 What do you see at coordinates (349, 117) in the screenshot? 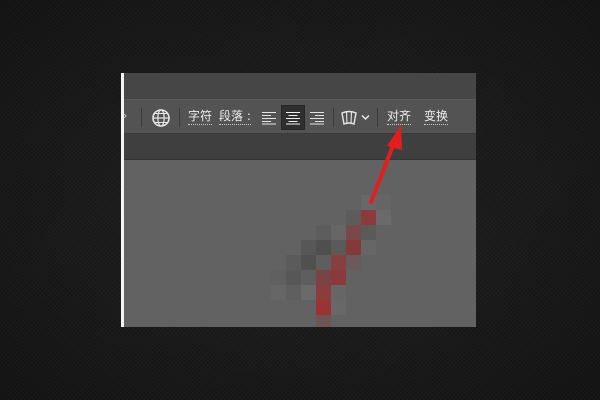
I see `warp-text-icon` at bounding box center [349, 117].